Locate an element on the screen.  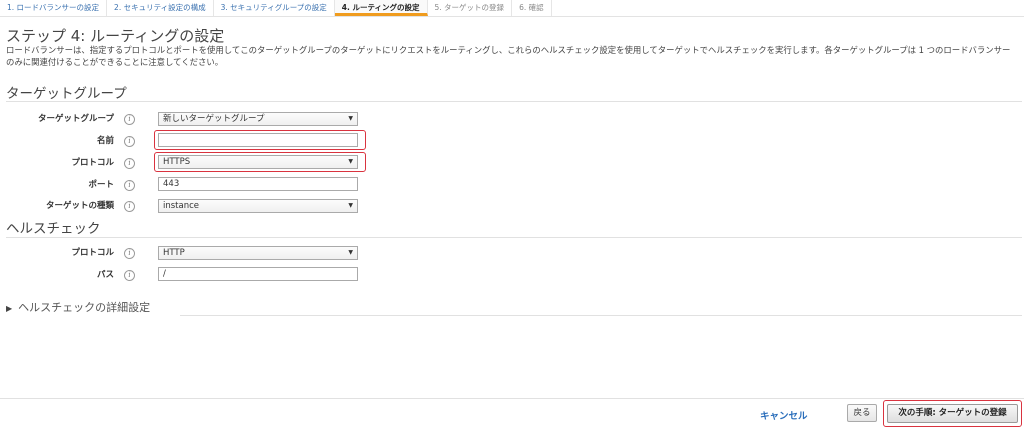
step-2-security-settings: 2. セキュリティ設定の構成 is located at coordinates (160, 8).